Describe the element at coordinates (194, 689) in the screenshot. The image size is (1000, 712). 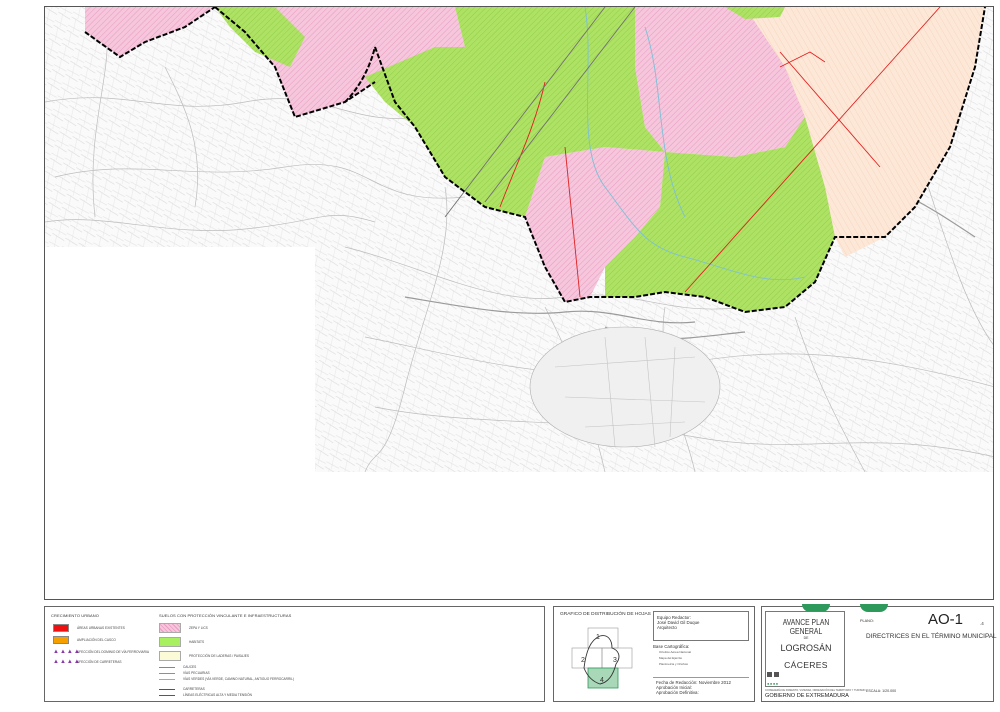
I see `legend-label: CARRETERAS` at that location.